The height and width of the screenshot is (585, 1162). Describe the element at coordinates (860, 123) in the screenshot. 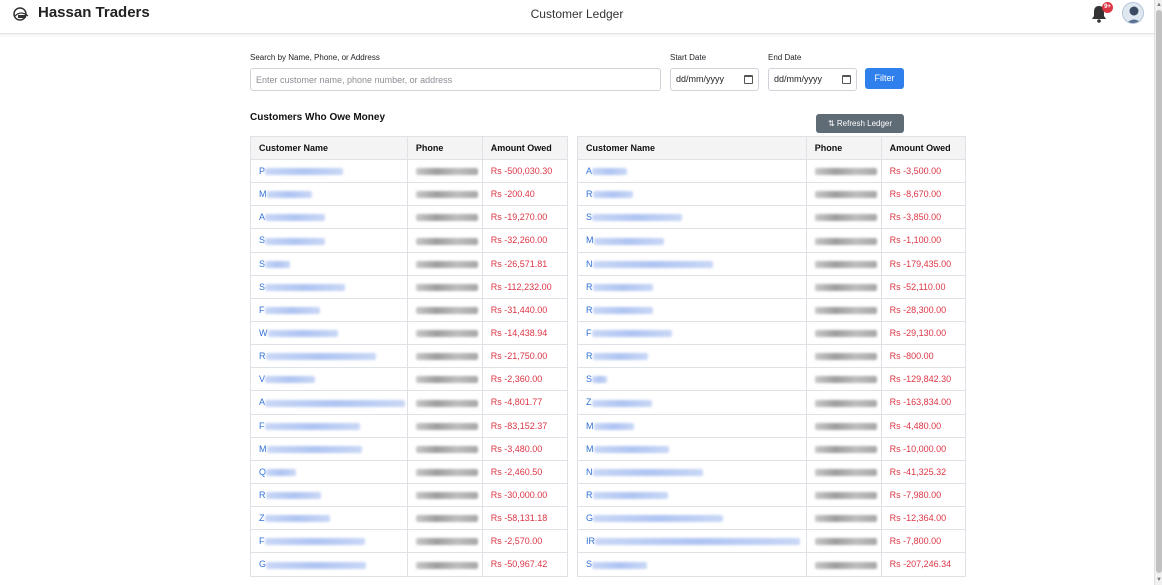

I see `refresh-ledger-button: ⇅ Refresh Ledger` at that location.